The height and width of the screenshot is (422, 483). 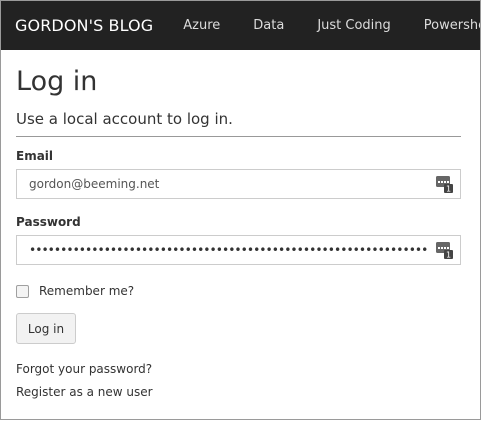 I want to click on email-field, so click(x=223, y=184).